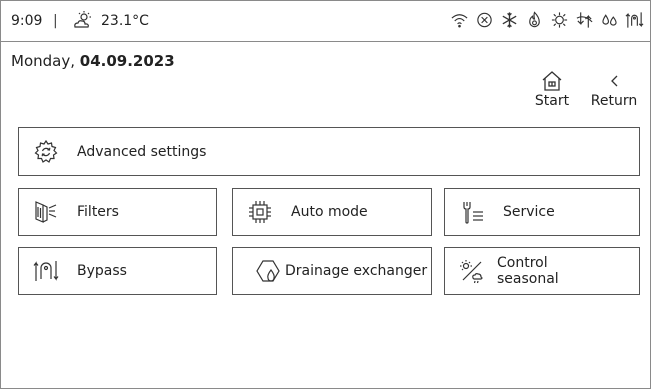 The image size is (651, 390). Describe the element at coordinates (552, 101) in the screenshot. I see `start-label: Start` at that location.